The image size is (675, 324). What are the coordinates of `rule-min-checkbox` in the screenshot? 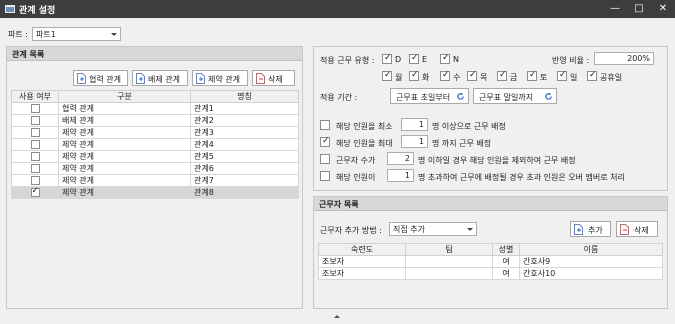 It's located at (325, 125).